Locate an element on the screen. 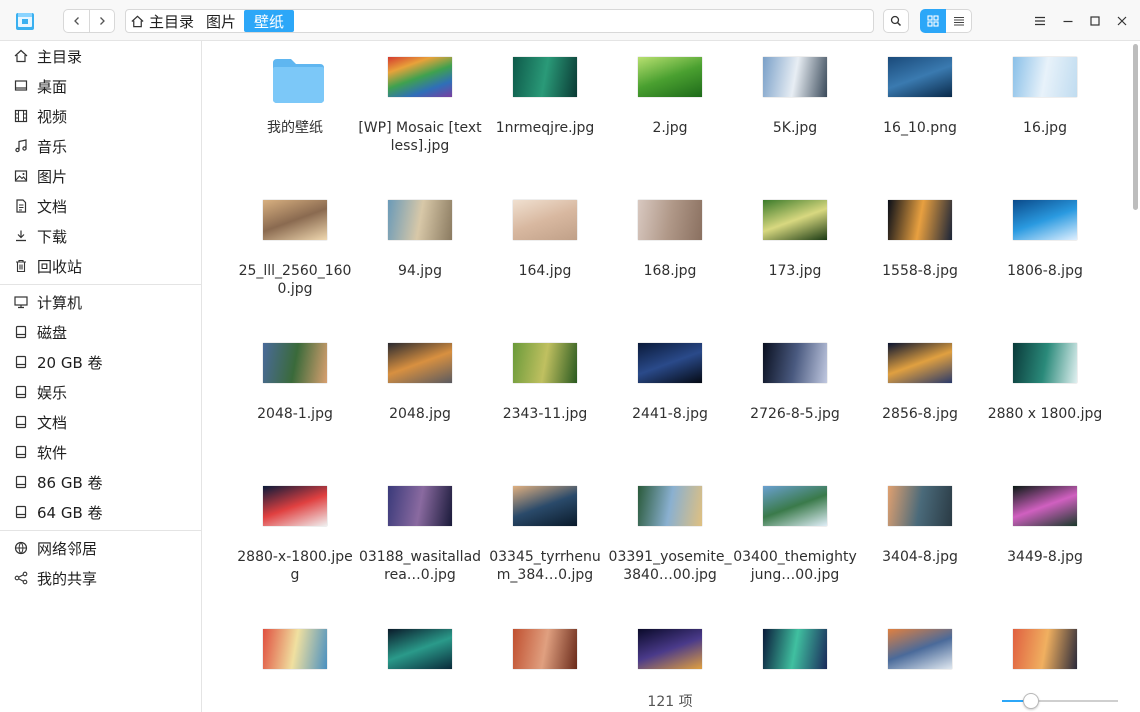  file-item: 2.jpg is located at coordinates (670, 106).